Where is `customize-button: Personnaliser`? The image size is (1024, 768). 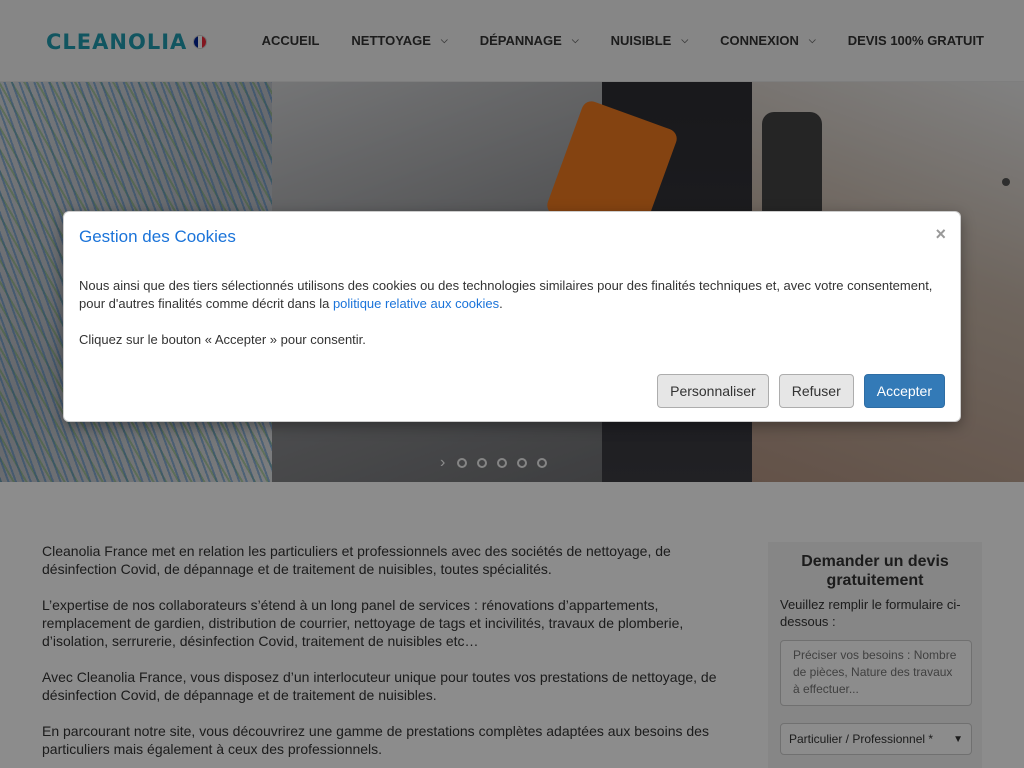
customize-button: Personnaliser is located at coordinates (713, 391).